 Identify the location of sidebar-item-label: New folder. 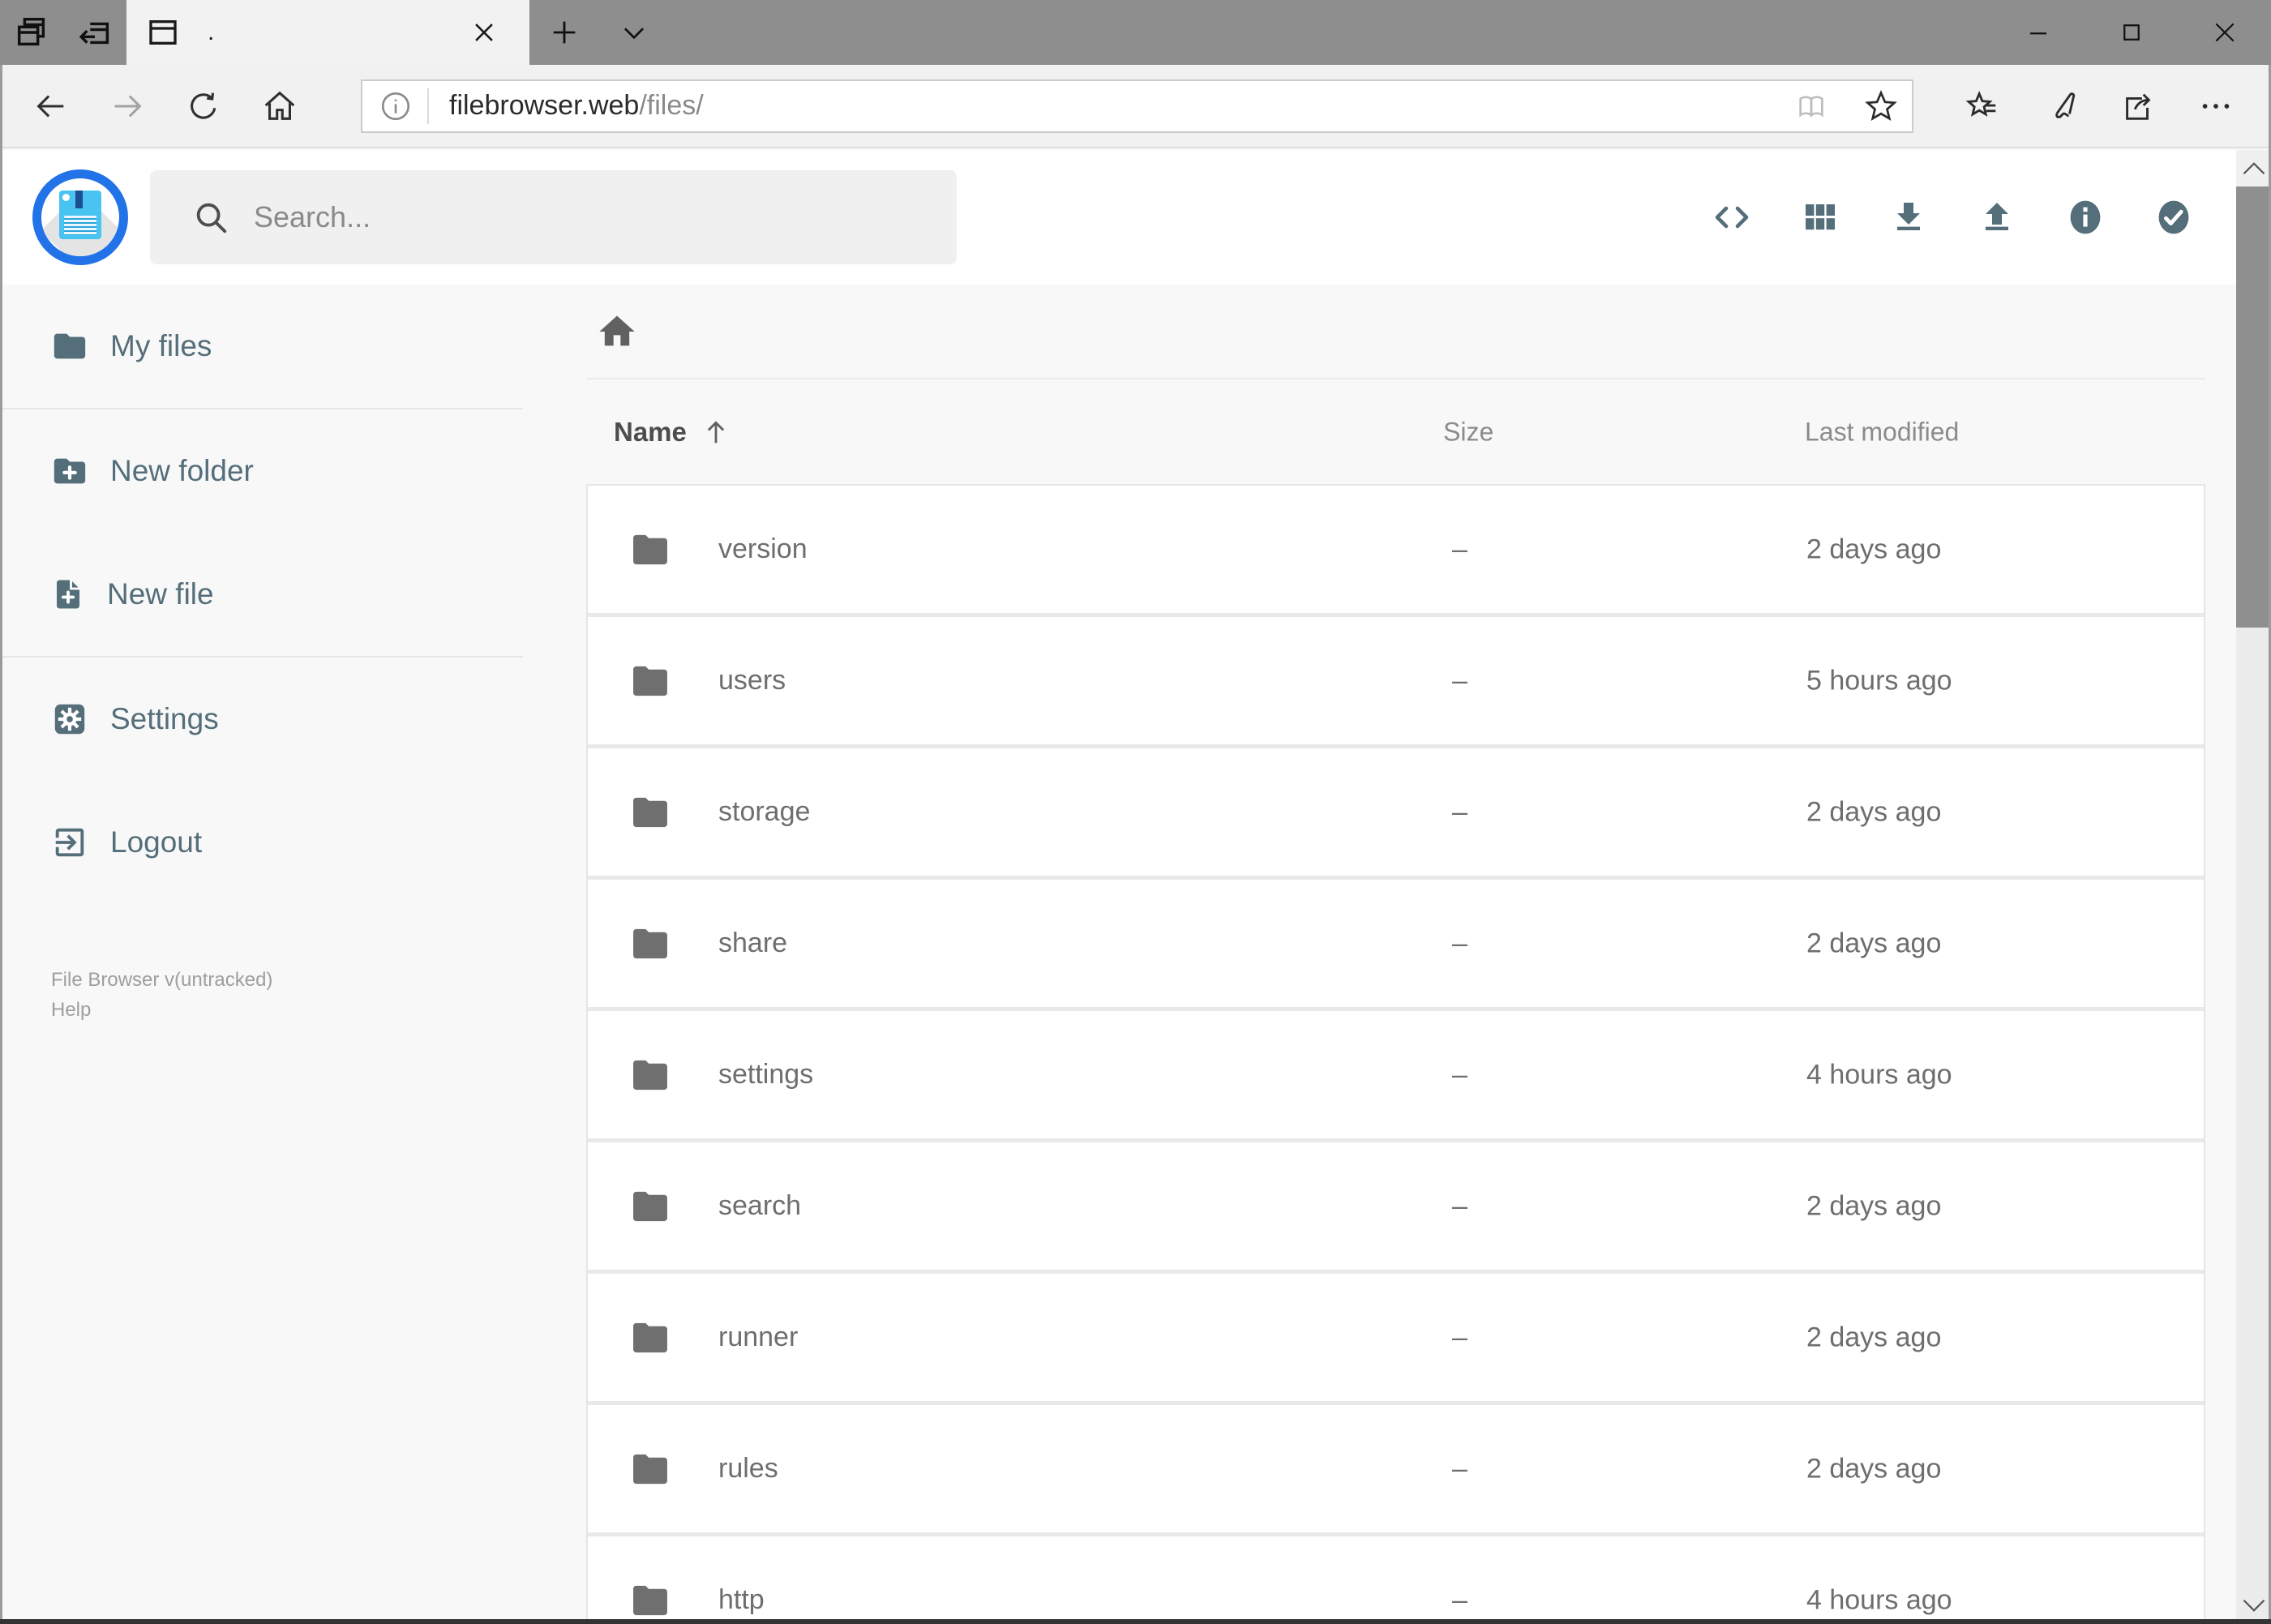
(182, 471).